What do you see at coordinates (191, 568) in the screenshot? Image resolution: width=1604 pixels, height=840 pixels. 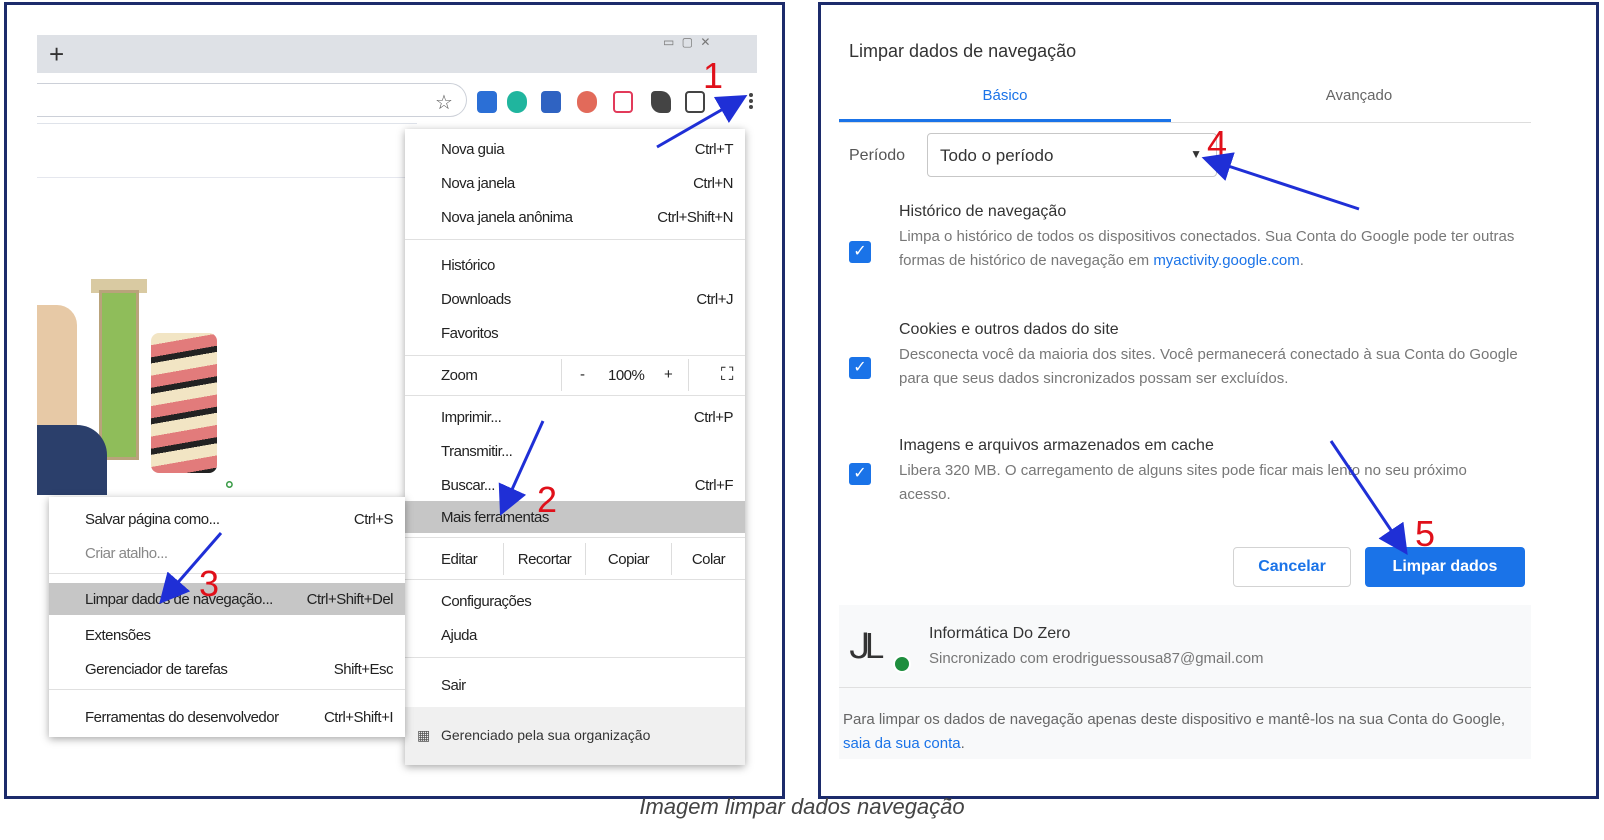 I see `arrow-to-clear-data` at bounding box center [191, 568].